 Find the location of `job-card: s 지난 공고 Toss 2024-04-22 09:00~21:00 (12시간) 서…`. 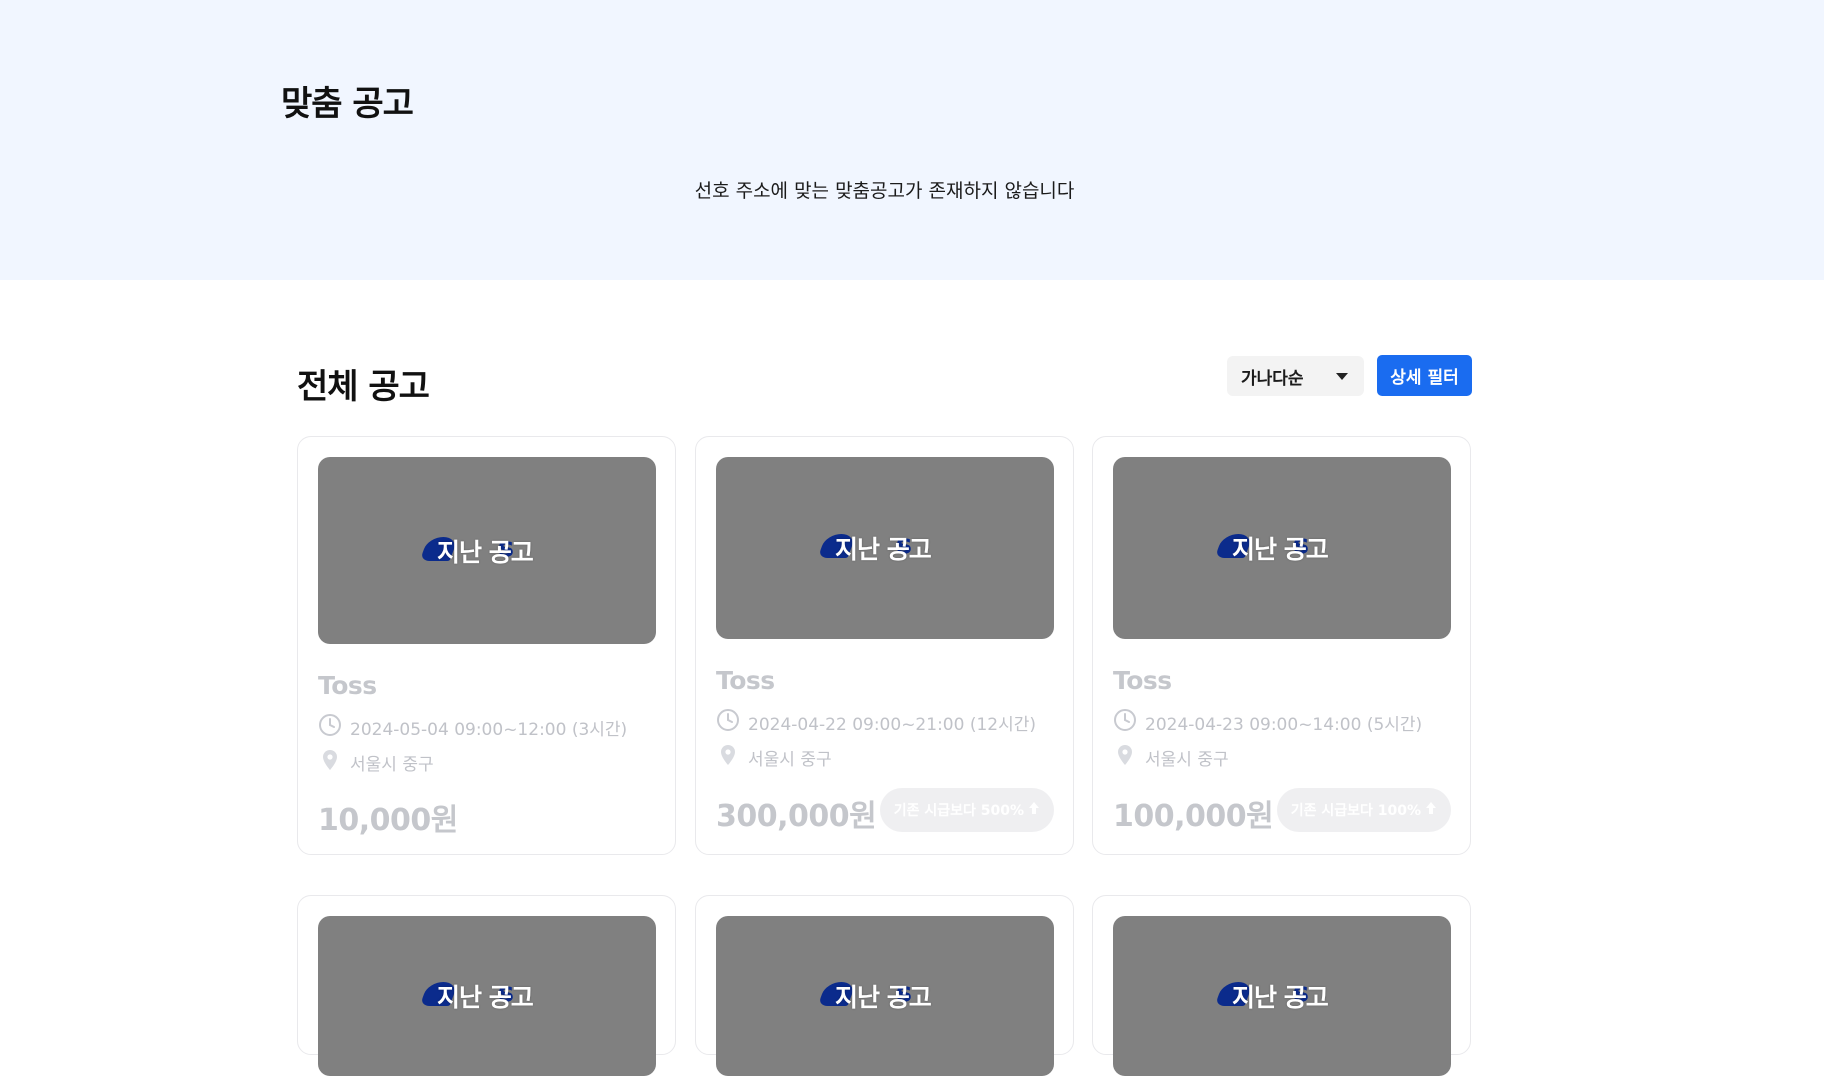

job-card: s 지난 공고 Toss 2024-04-22 09:00~21:00 (12시간) 서… is located at coordinates (884, 645).